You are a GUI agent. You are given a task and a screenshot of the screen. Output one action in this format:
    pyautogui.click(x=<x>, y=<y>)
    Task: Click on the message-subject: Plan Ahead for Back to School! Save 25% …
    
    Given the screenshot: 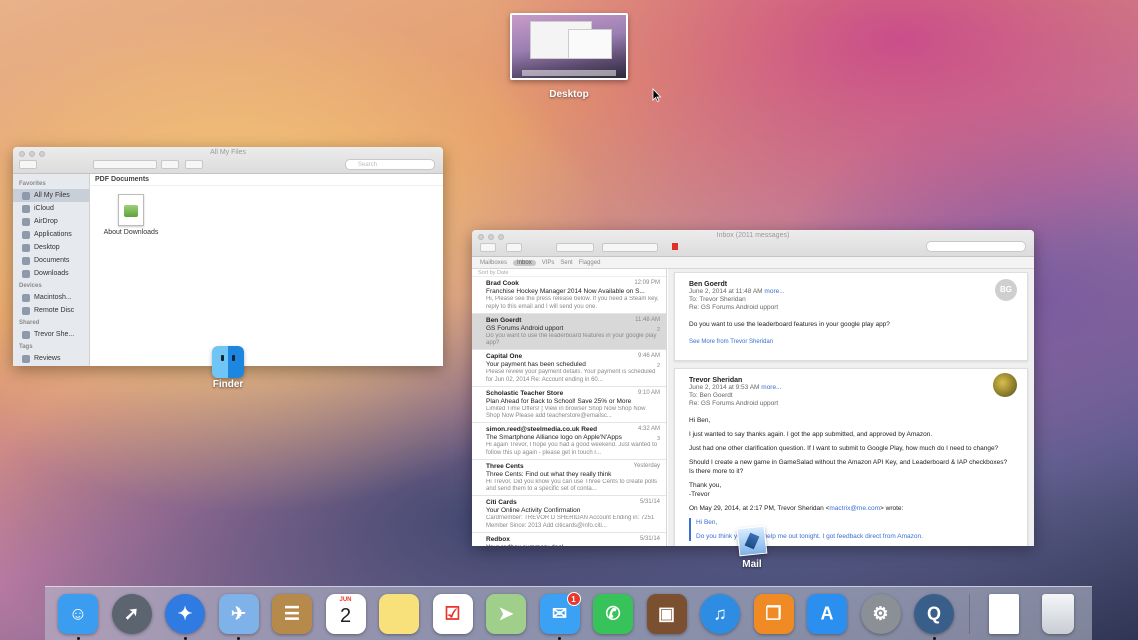 What is the action you would take?
    pyautogui.click(x=559, y=401)
    